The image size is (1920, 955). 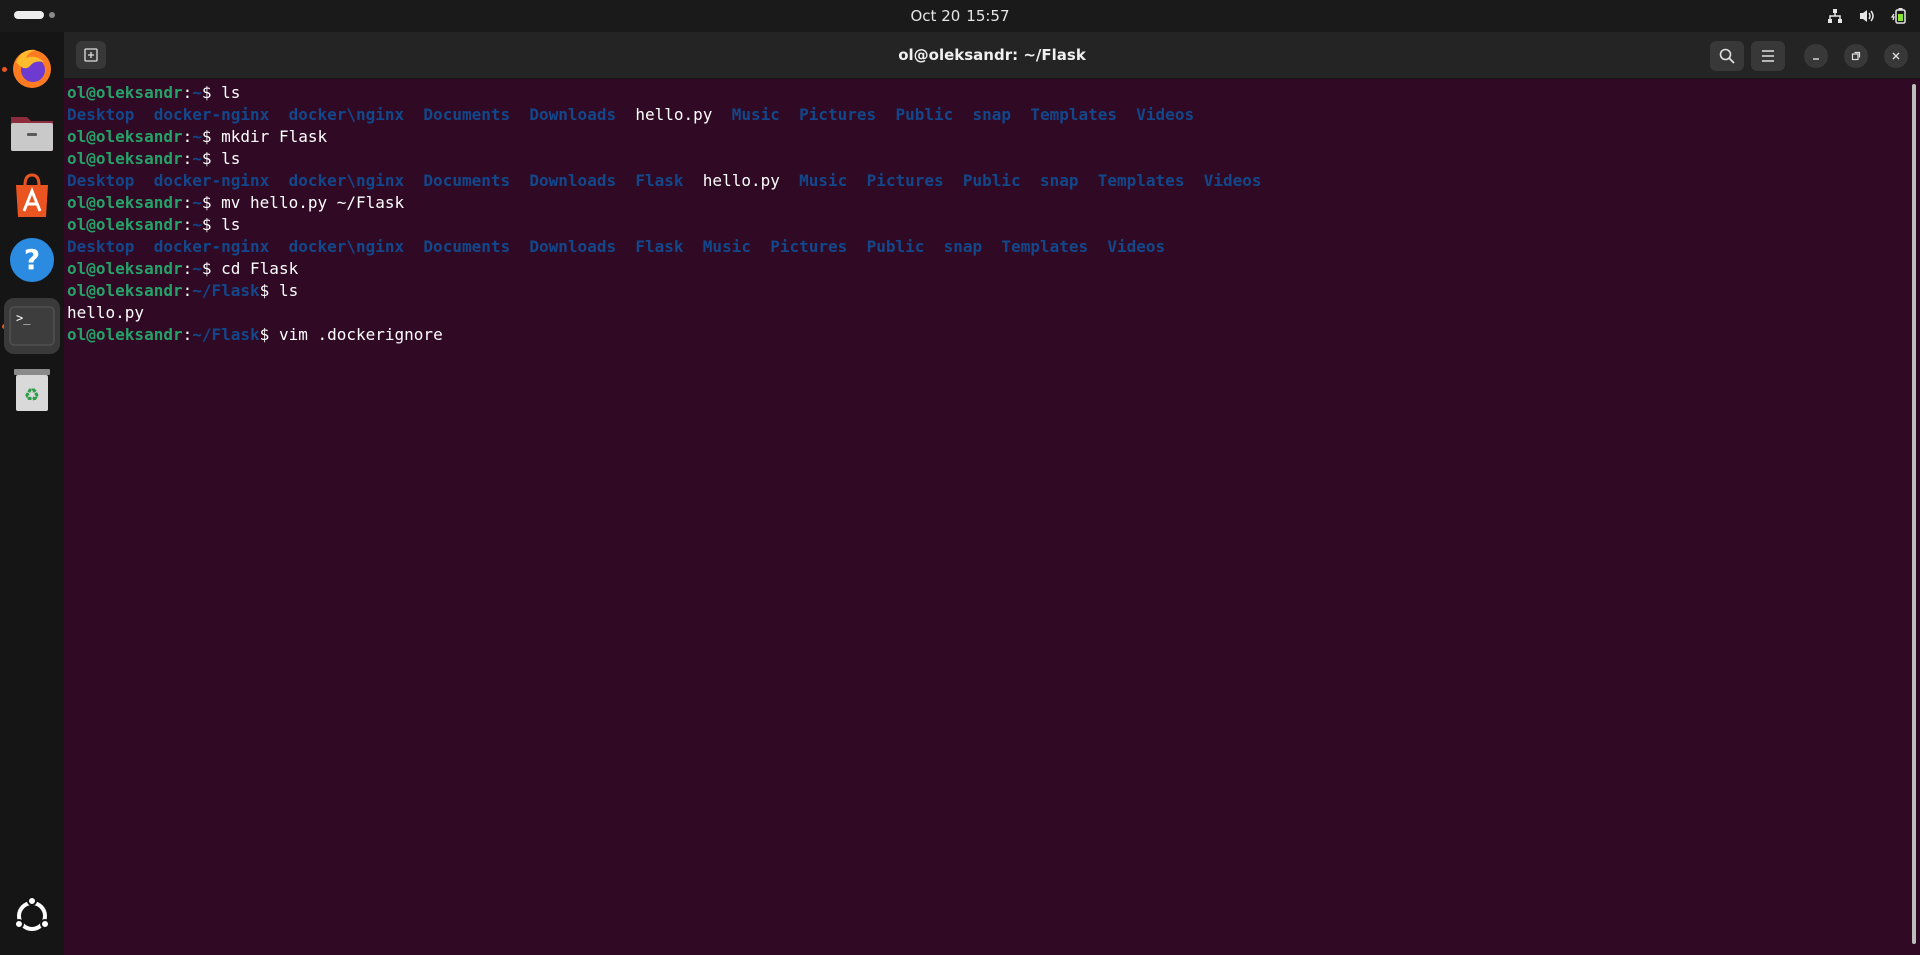 I want to click on search-icon, so click(x=1727, y=56).